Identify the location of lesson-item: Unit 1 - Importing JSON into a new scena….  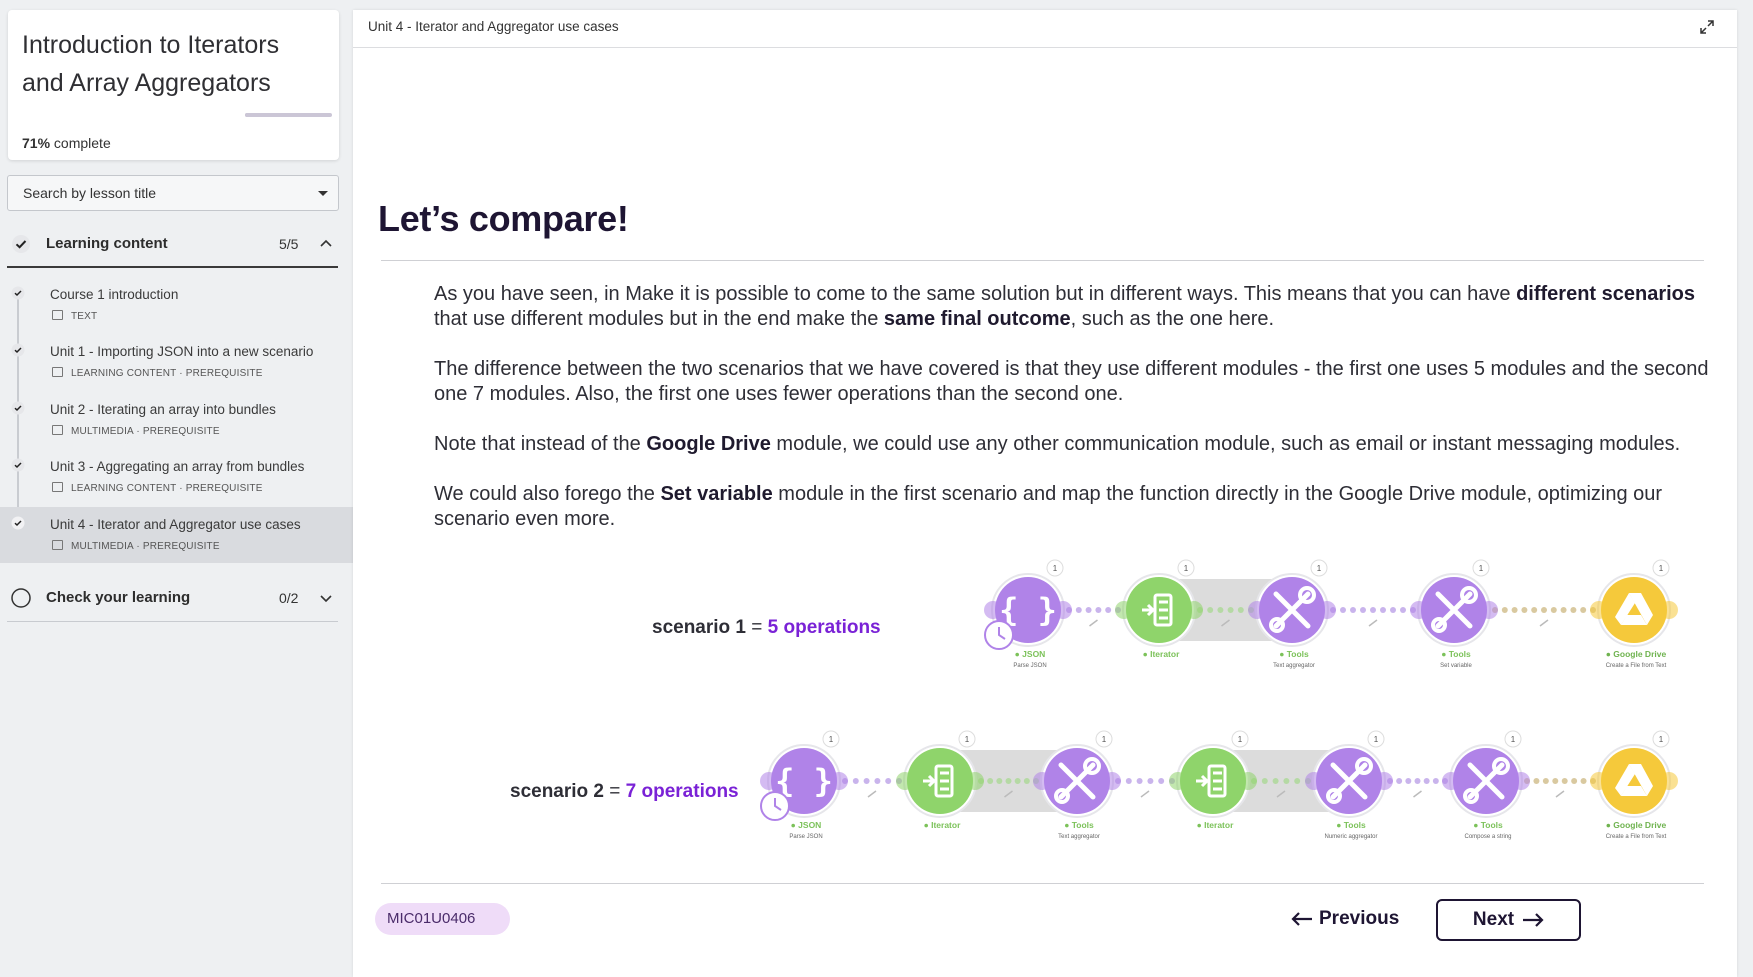
(176, 372).